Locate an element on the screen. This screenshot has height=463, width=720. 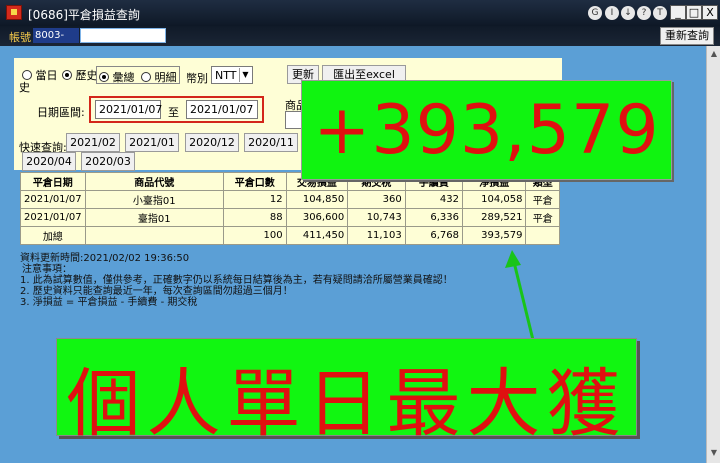
title-bar: [0686]平倉損益查詢 G I ↓ ? T _ □ X is located at coordinates (360, 13).